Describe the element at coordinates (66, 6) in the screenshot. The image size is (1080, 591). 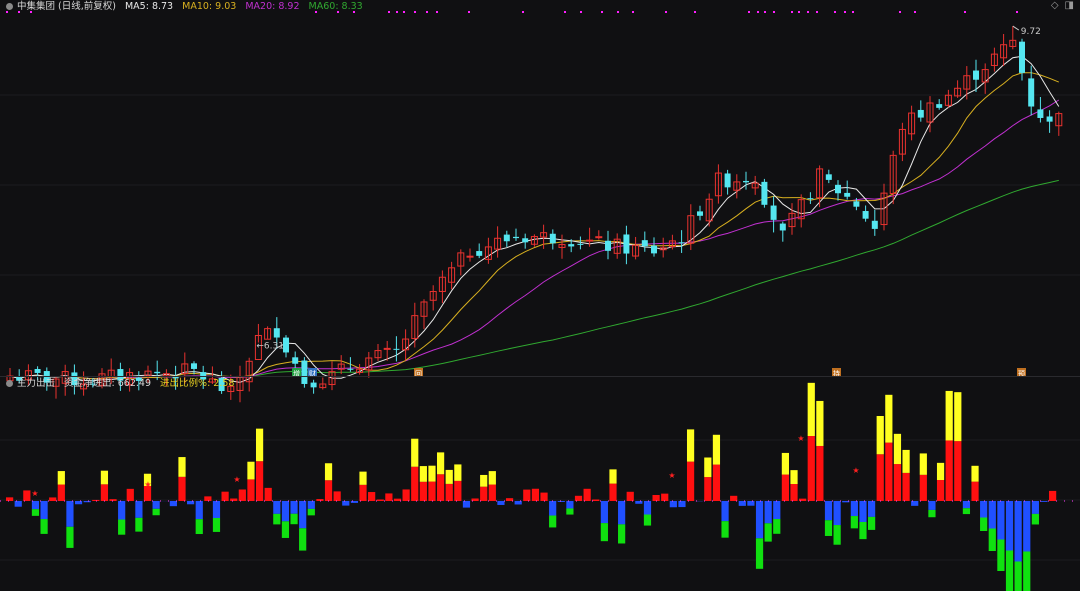
I see `stock-title: 中集集团 (日线,前复权)` at that location.